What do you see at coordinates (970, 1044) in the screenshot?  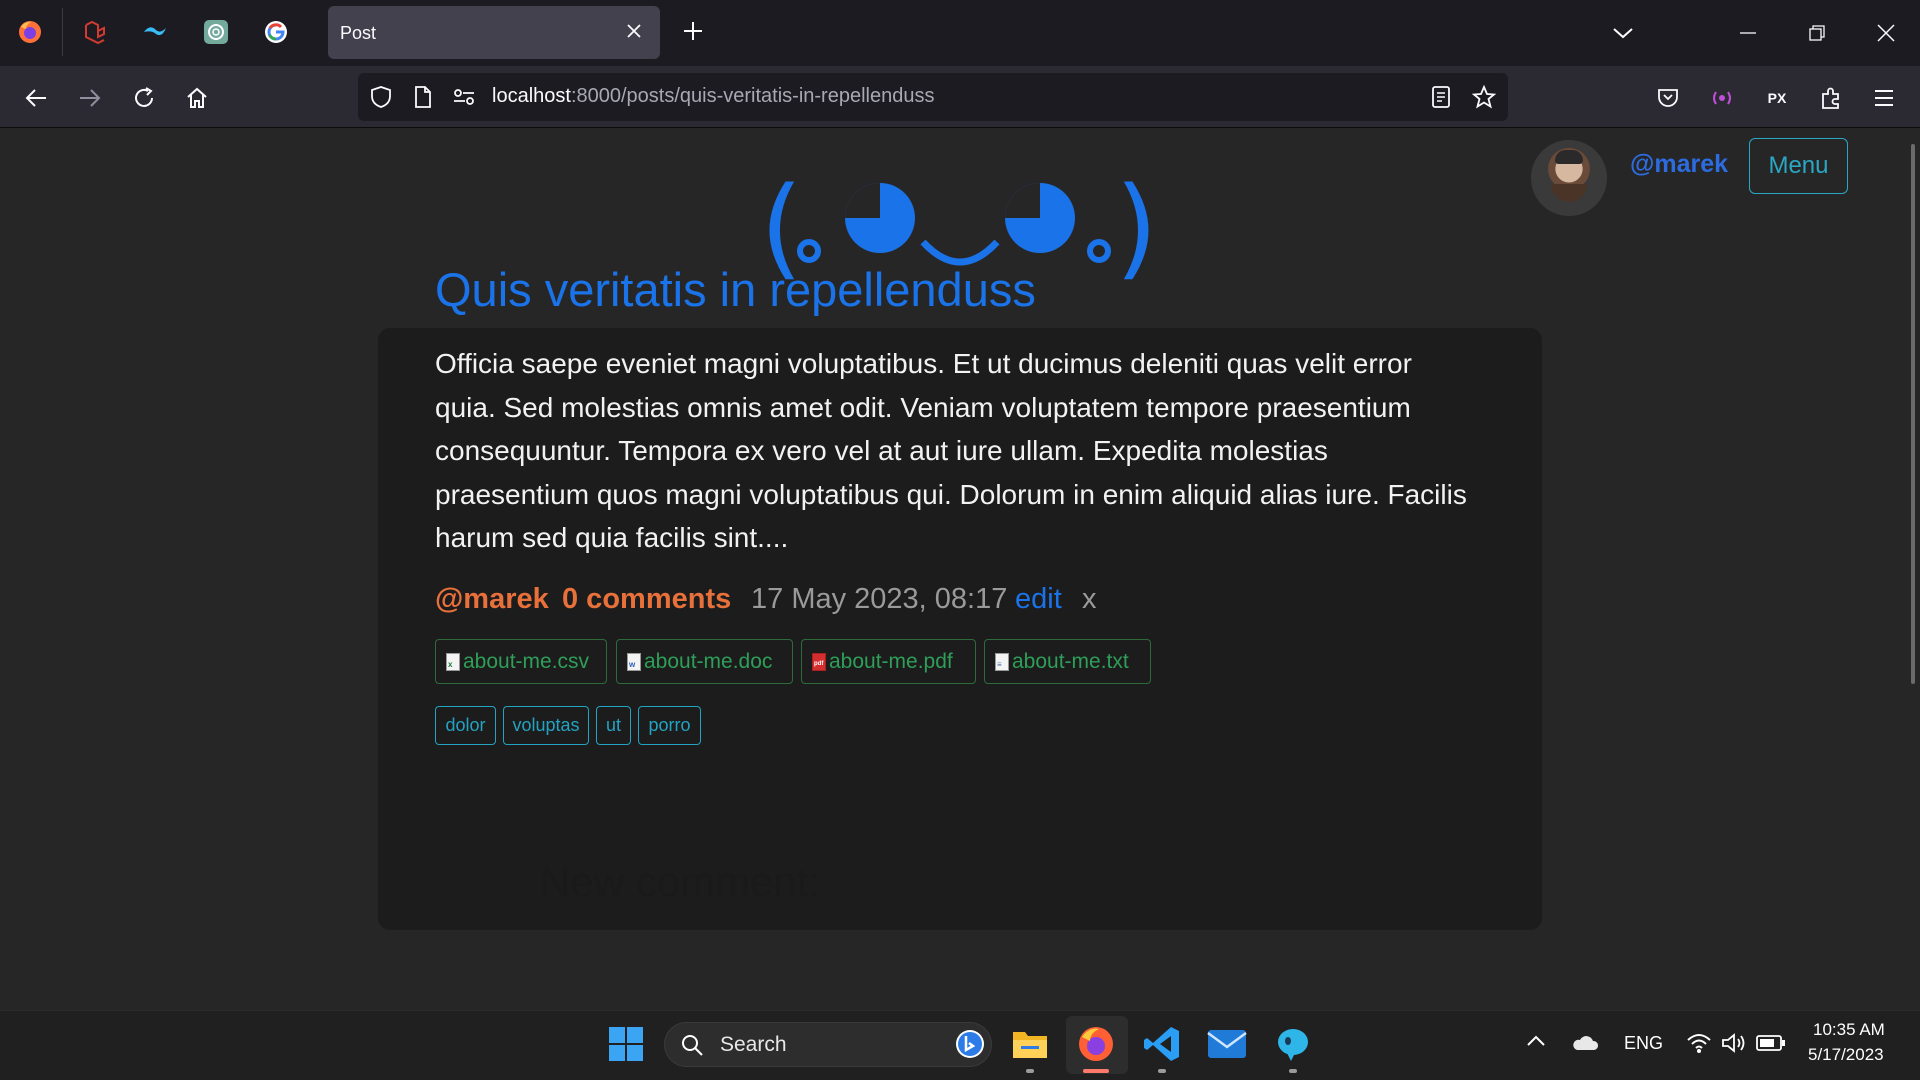 I see `bing-chat-icon` at bounding box center [970, 1044].